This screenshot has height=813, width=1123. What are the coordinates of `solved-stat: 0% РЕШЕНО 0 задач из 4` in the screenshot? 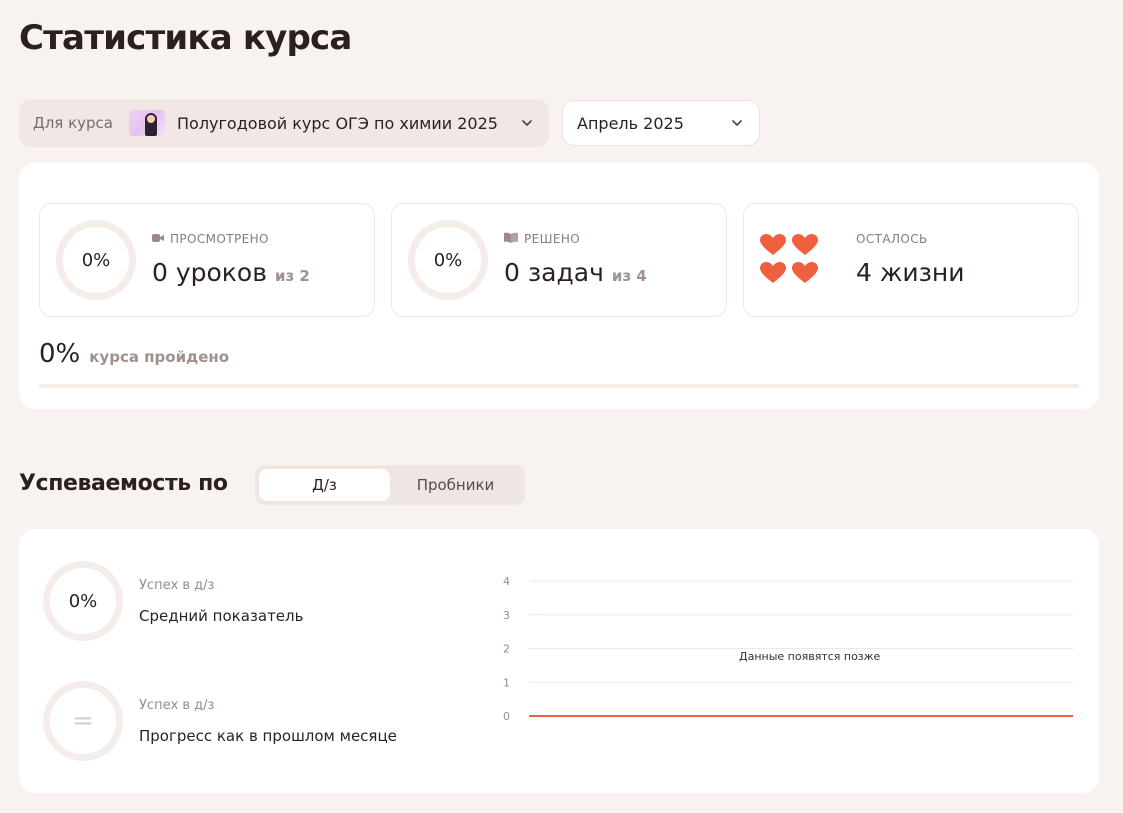 It's located at (559, 260).